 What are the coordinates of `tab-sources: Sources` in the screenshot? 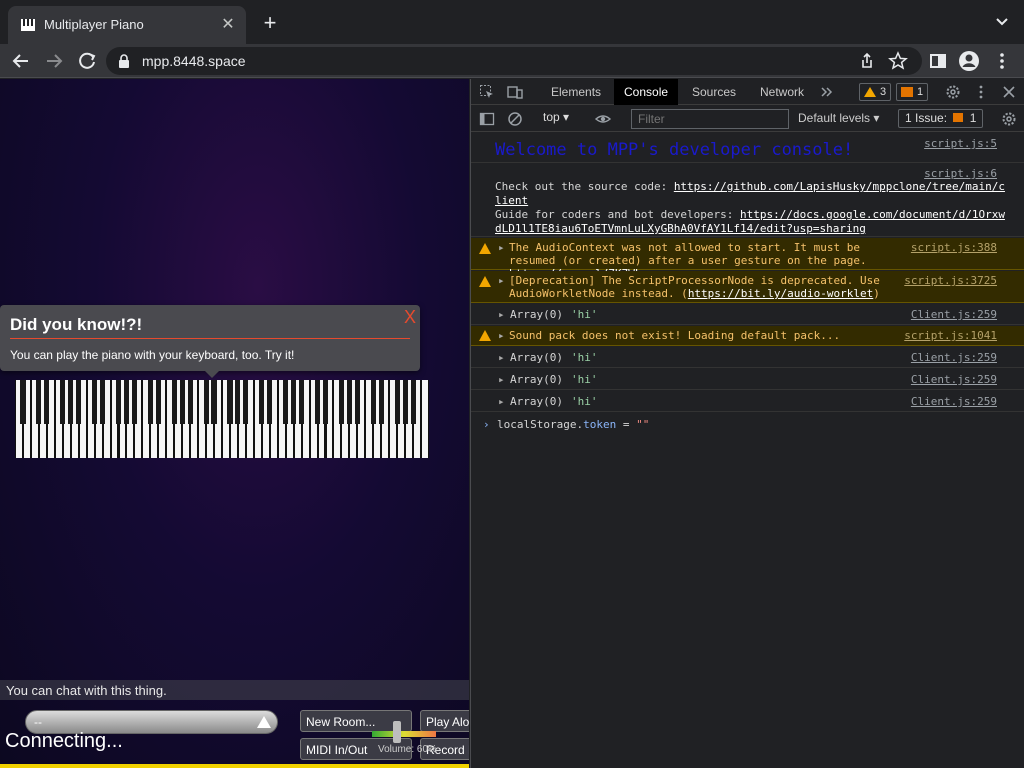 It's located at (714, 92).